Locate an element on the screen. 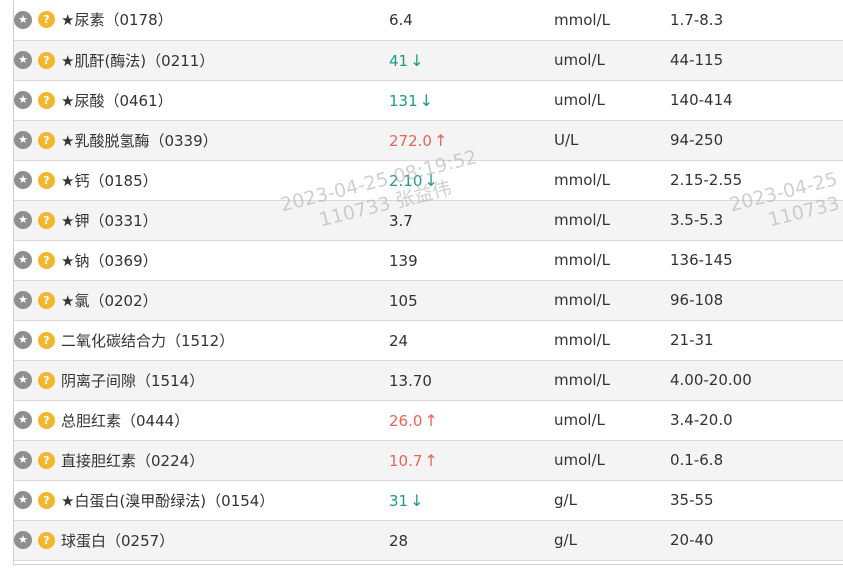  result-value-cell: 131 ↓ is located at coordinates (471, 100).